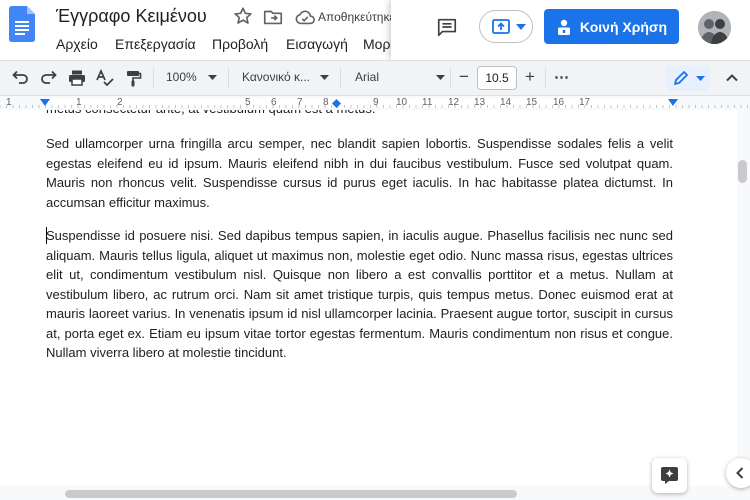  I want to click on ruler-number: 10, so click(402, 102).